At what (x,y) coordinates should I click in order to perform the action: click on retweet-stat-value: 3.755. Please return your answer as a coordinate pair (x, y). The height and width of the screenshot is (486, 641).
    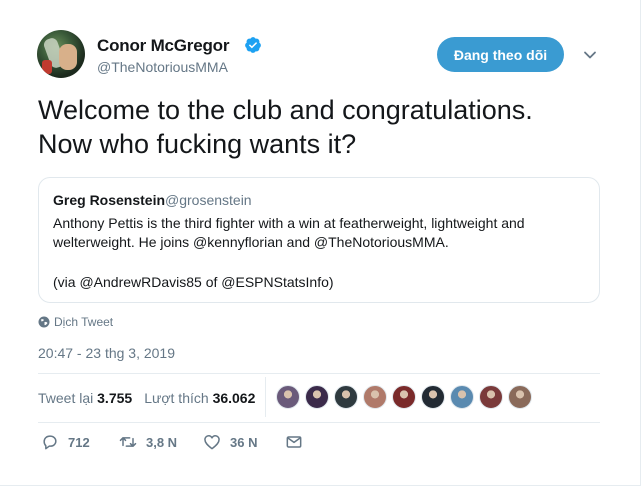
    Looking at the image, I should click on (115, 398).